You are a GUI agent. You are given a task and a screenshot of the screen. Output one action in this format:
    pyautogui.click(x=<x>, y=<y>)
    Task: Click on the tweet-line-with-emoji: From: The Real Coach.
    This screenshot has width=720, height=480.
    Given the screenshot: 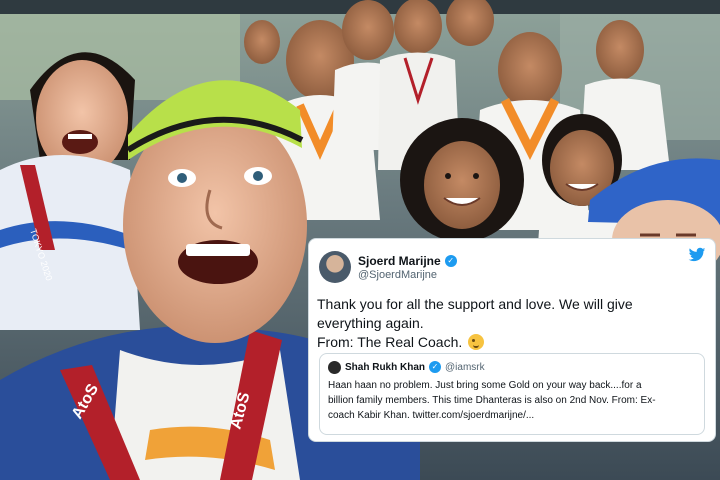 What is the action you would take?
    pyautogui.click(x=511, y=342)
    